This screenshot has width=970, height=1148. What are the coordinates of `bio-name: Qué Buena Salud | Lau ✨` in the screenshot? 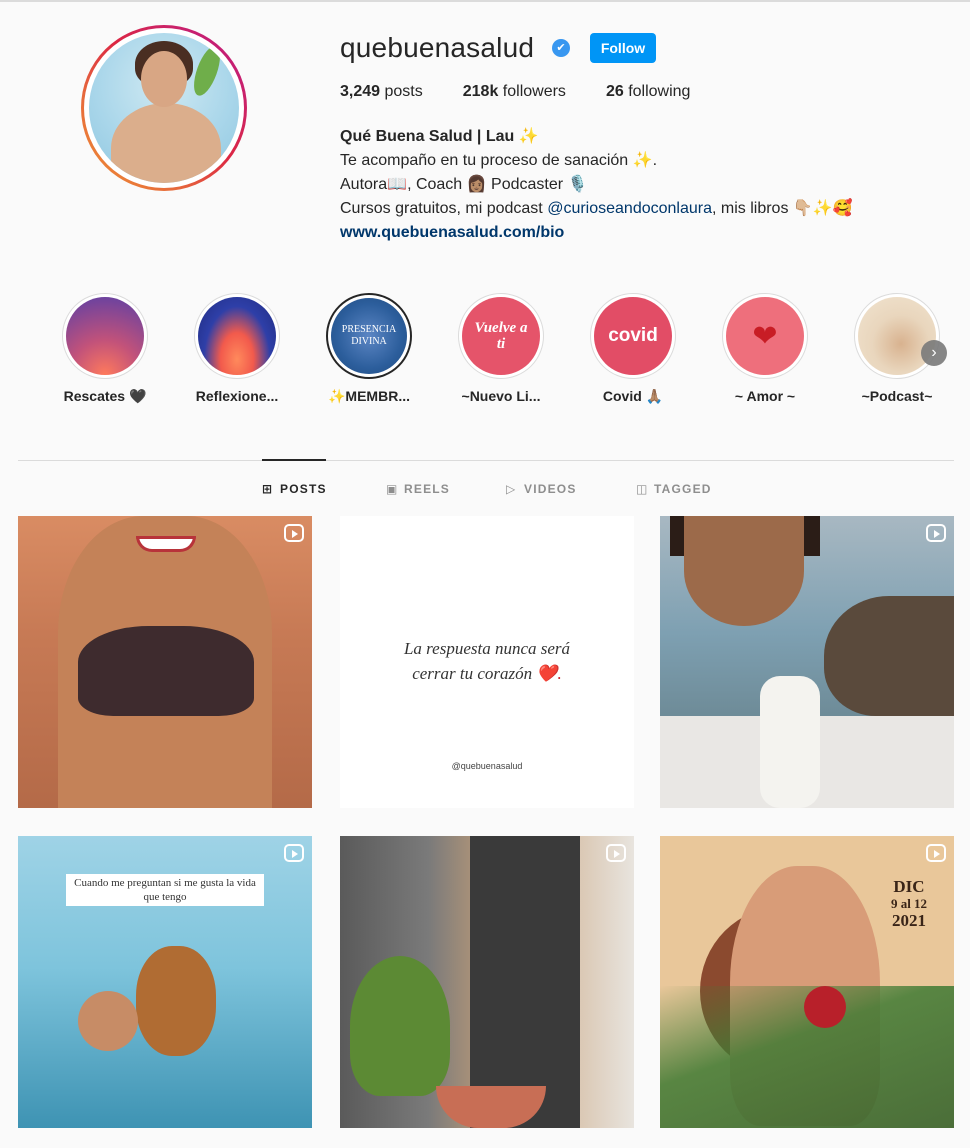 It's located at (439, 136).